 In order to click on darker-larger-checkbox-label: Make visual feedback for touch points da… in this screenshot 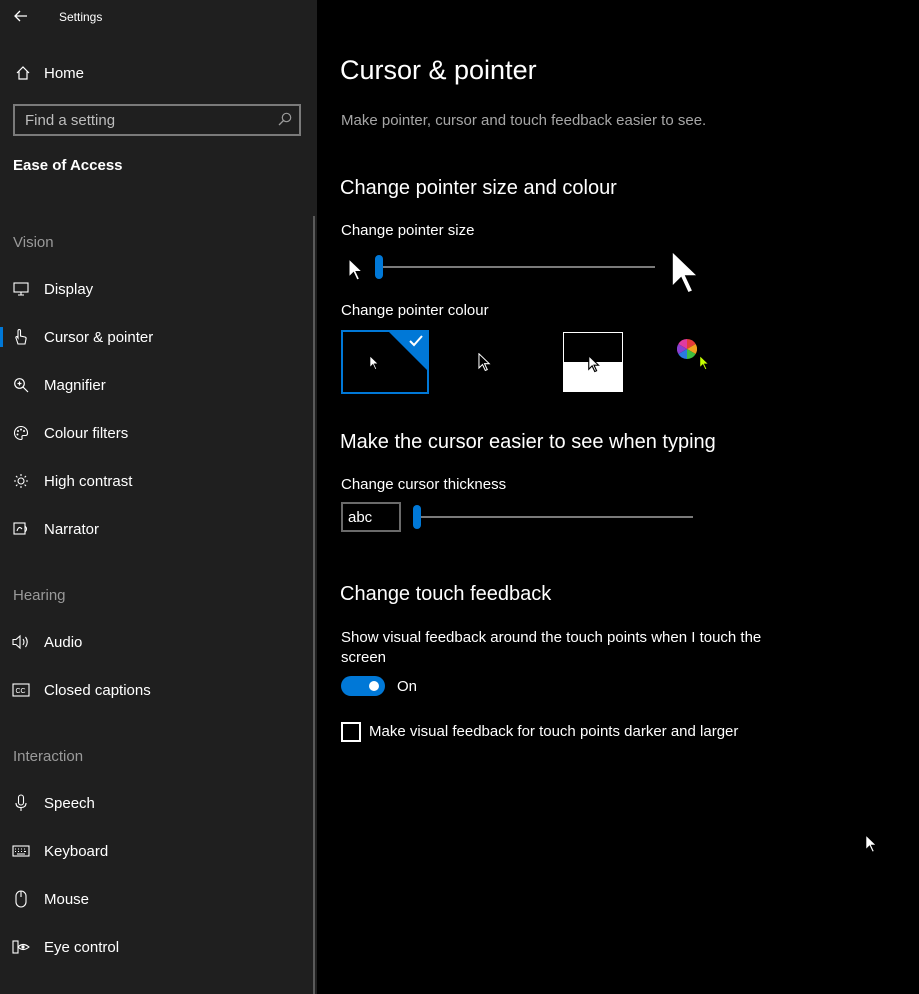, I will do `click(554, 731)`.